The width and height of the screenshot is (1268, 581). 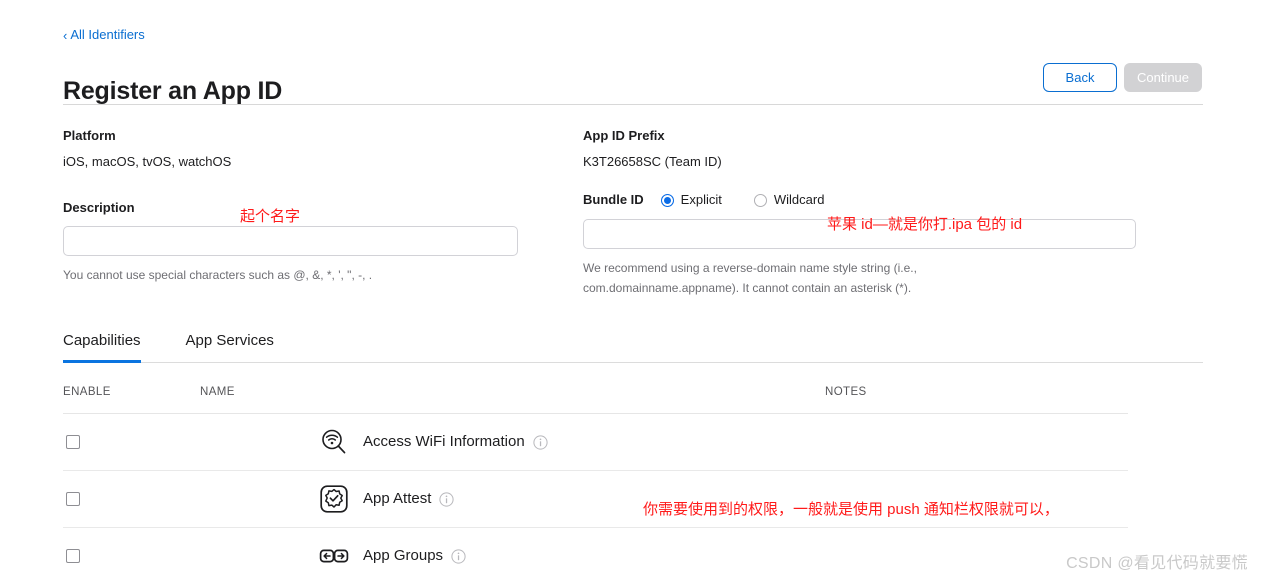 I want to click on name-cell: App Groups, so click(x=512, y=556).